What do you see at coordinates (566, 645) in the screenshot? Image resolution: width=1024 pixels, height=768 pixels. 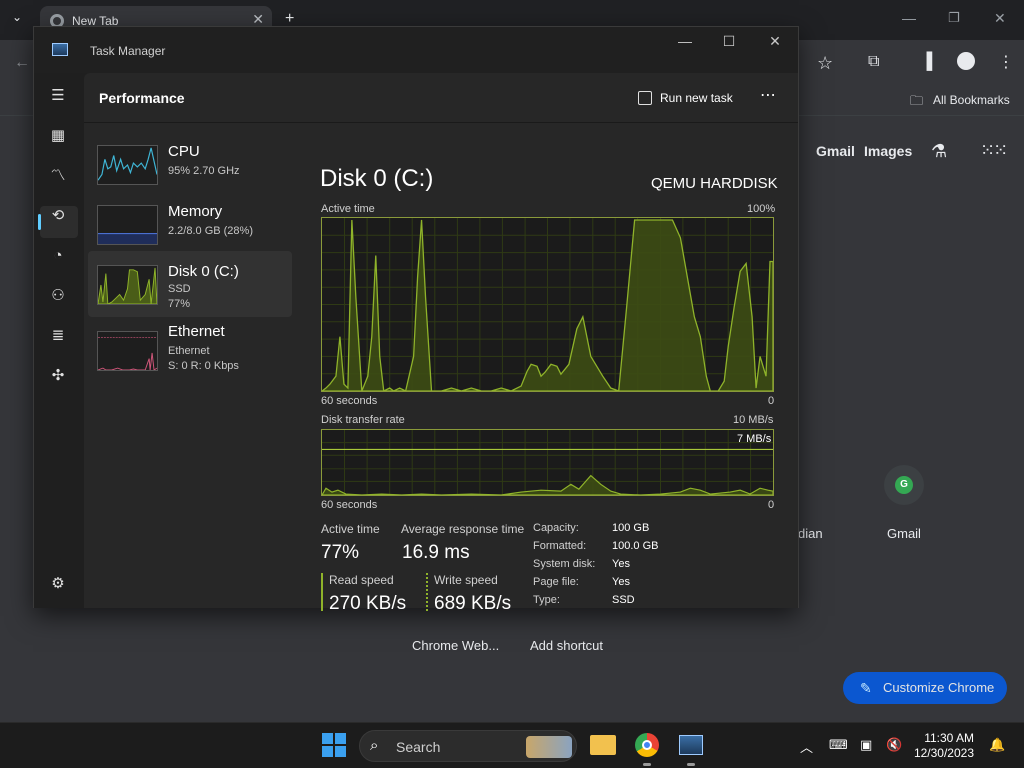 I see `shortcut-label-add-shortcut: Add shortcut` at bounding box center [566, 645].